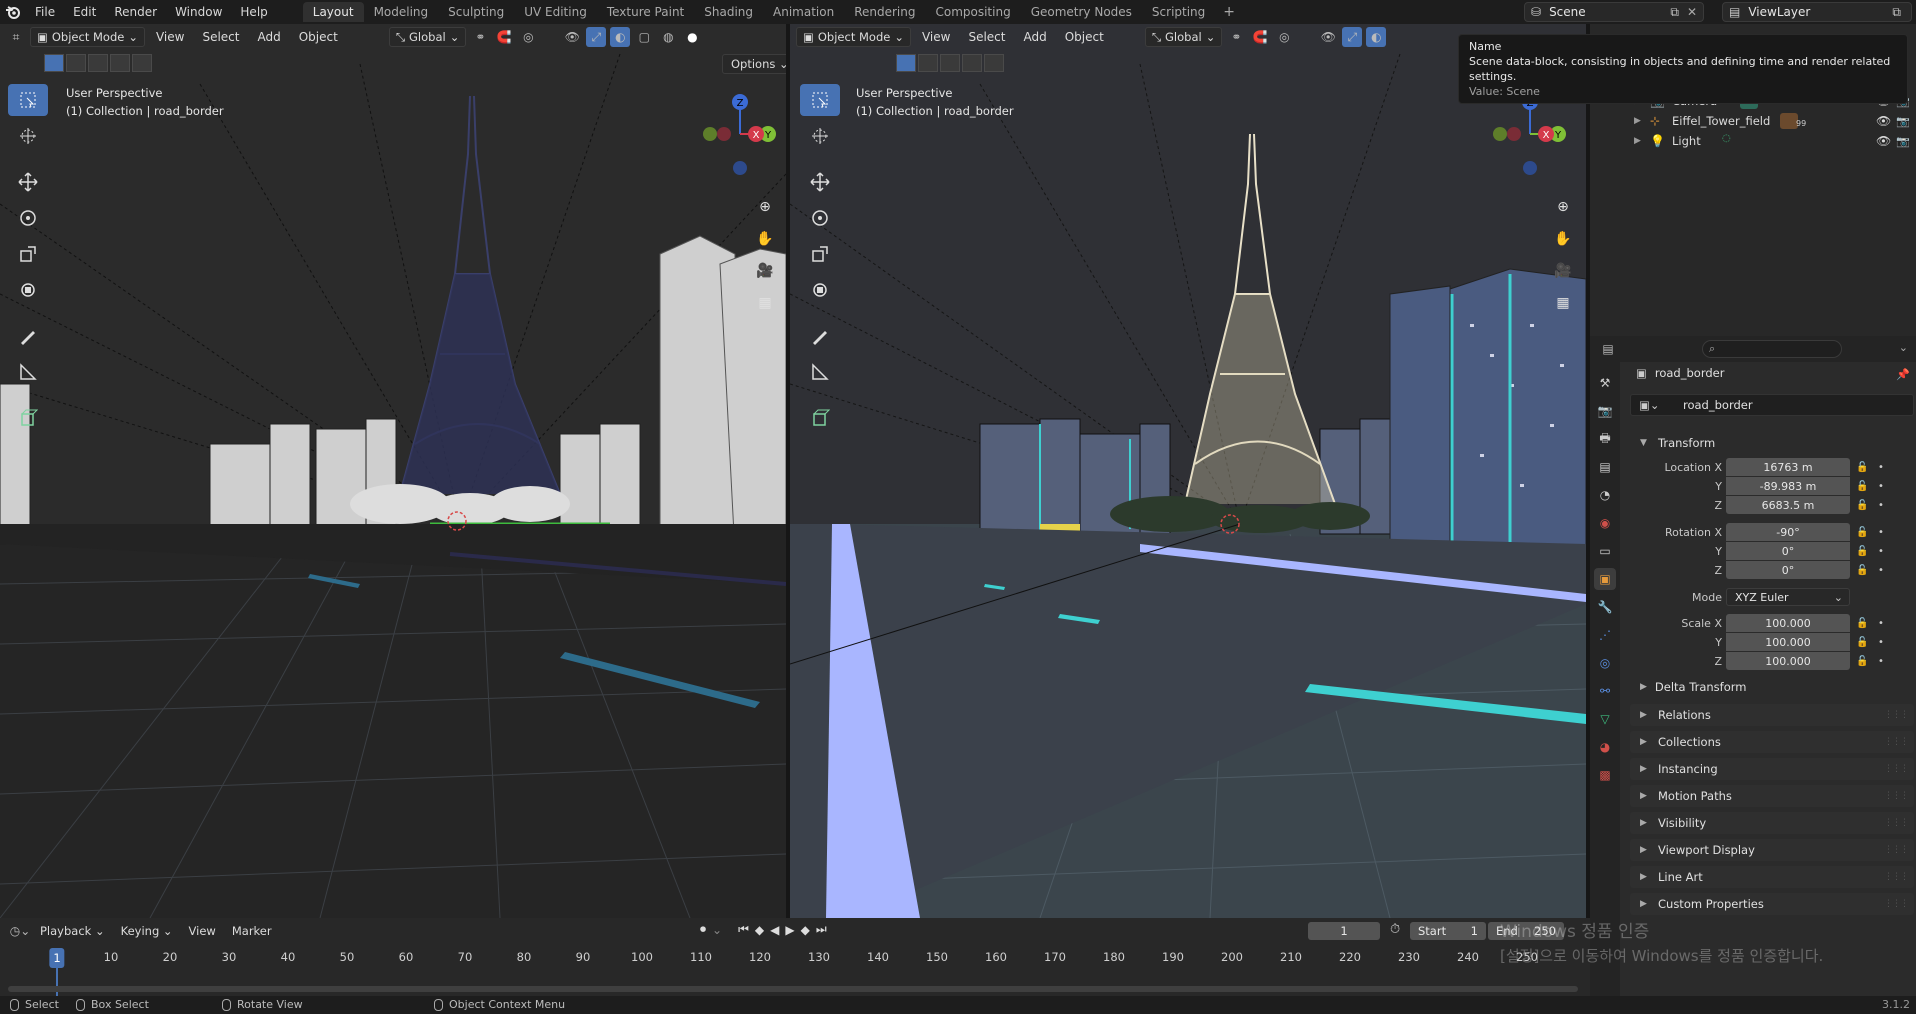 This screenshot has height=1014, width=1916. What do you see at coordinates (1788, 597) in the screenshot?
I see `rotation-mode-dropdown: XYZ Euler ⌄` at bounding box center [1788, 597].